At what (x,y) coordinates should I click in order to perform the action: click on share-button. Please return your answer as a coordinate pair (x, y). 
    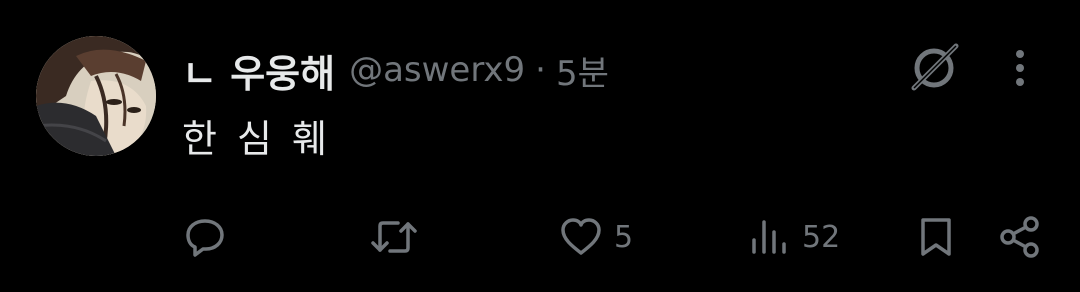
    Looking at the image, I should click on (1020, 237).